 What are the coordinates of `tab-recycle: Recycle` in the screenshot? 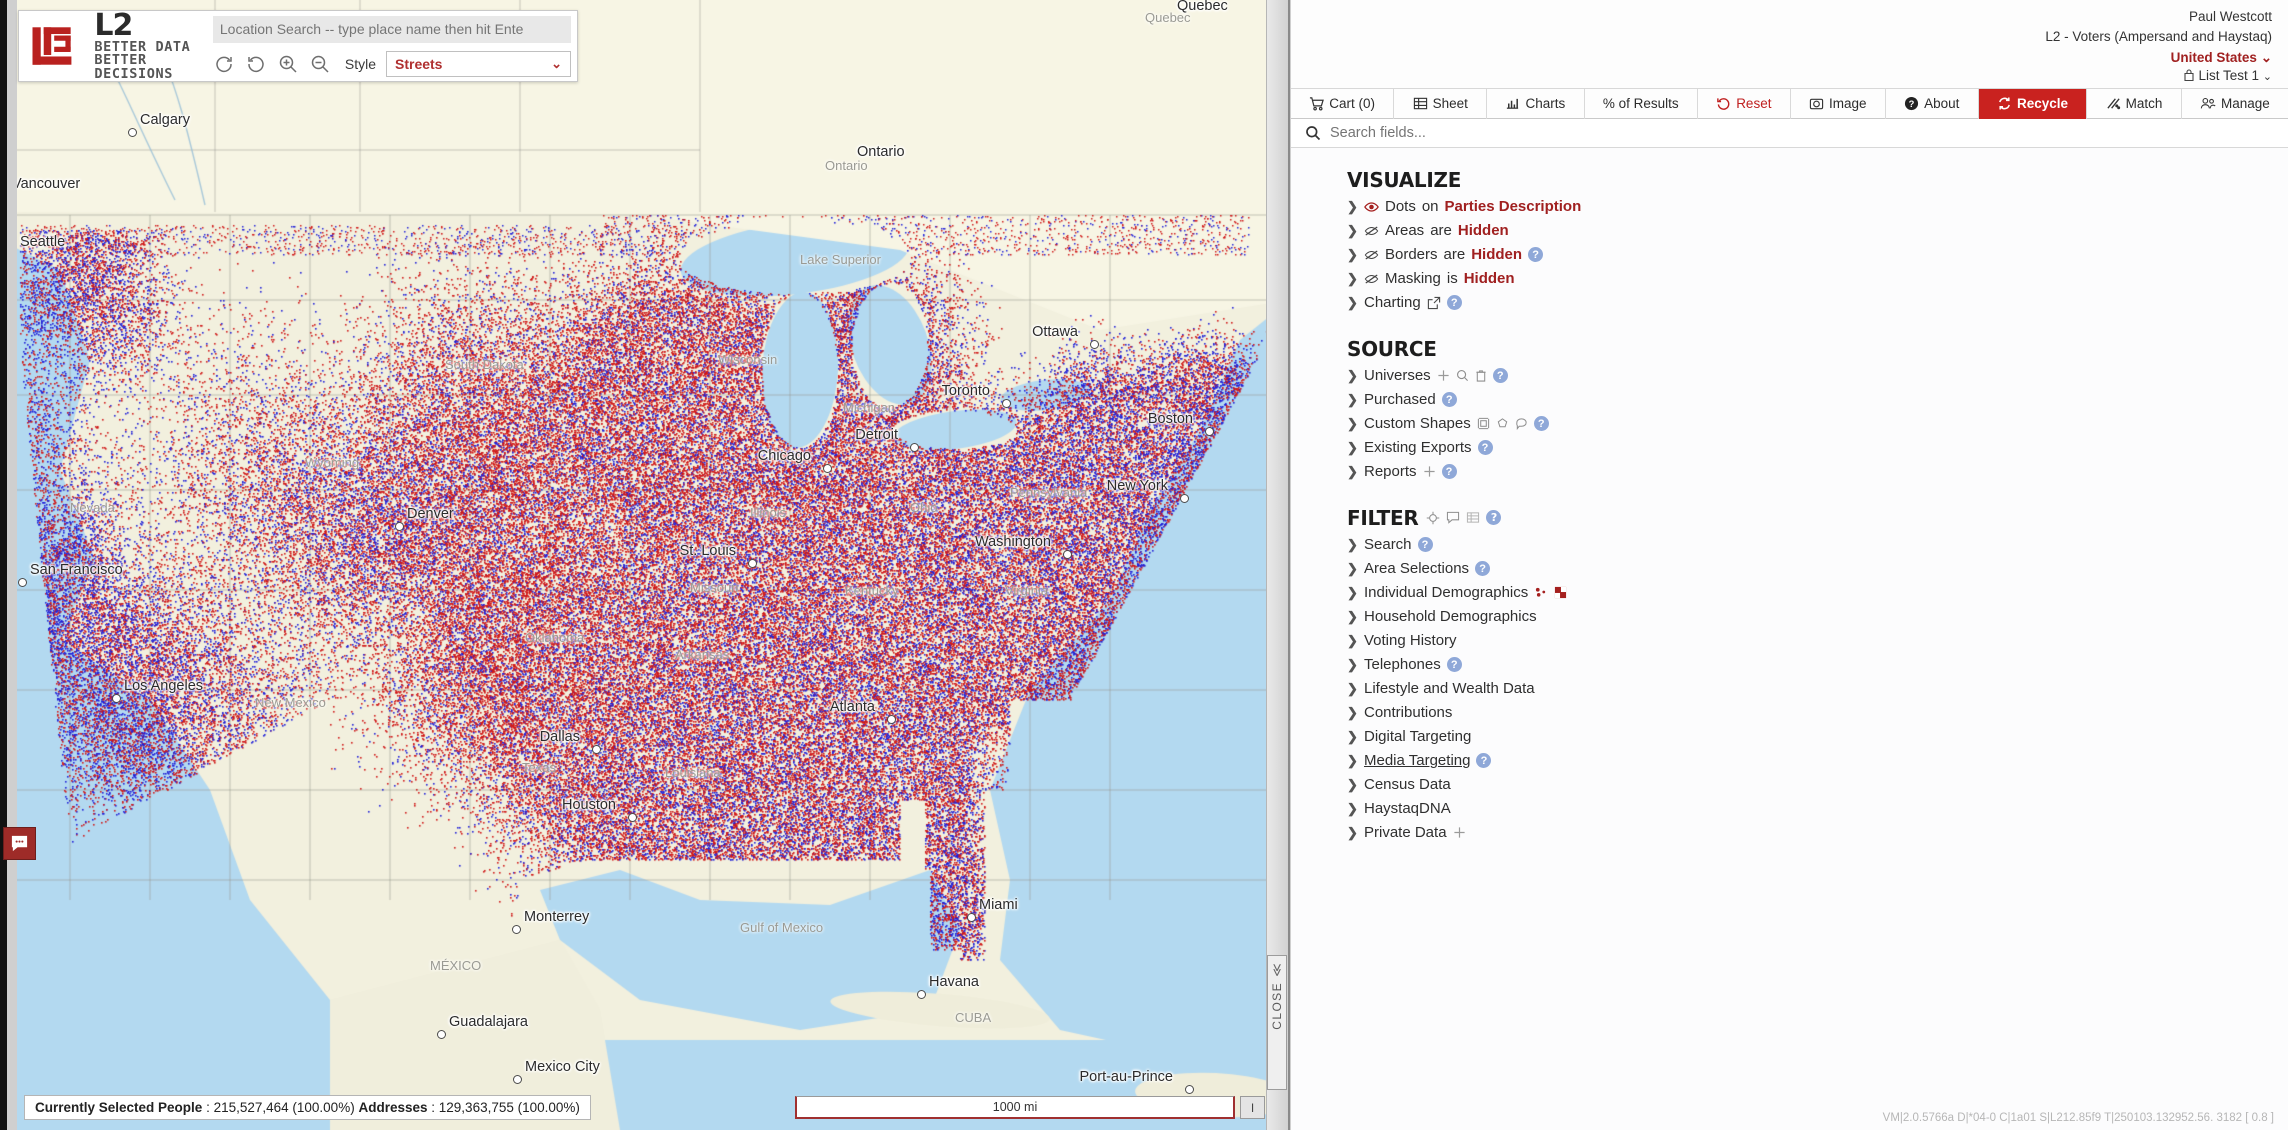 It's located at (2033, 103).